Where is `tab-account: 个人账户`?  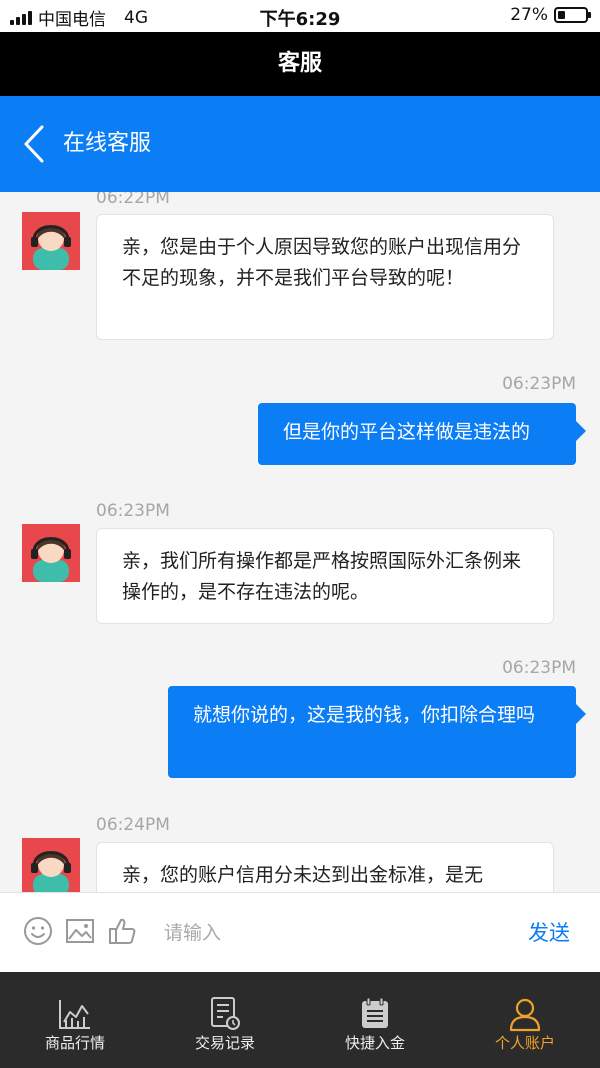
tab-account: 个人账户 is located at coordinates (525, 1020).